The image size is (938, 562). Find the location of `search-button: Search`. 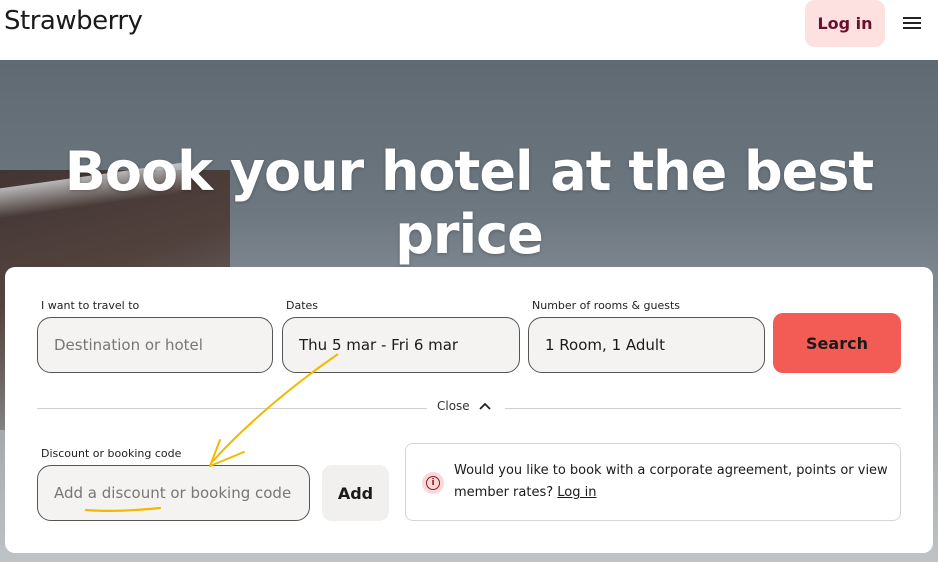

search-button: Search is located at coordinates (837, 343).